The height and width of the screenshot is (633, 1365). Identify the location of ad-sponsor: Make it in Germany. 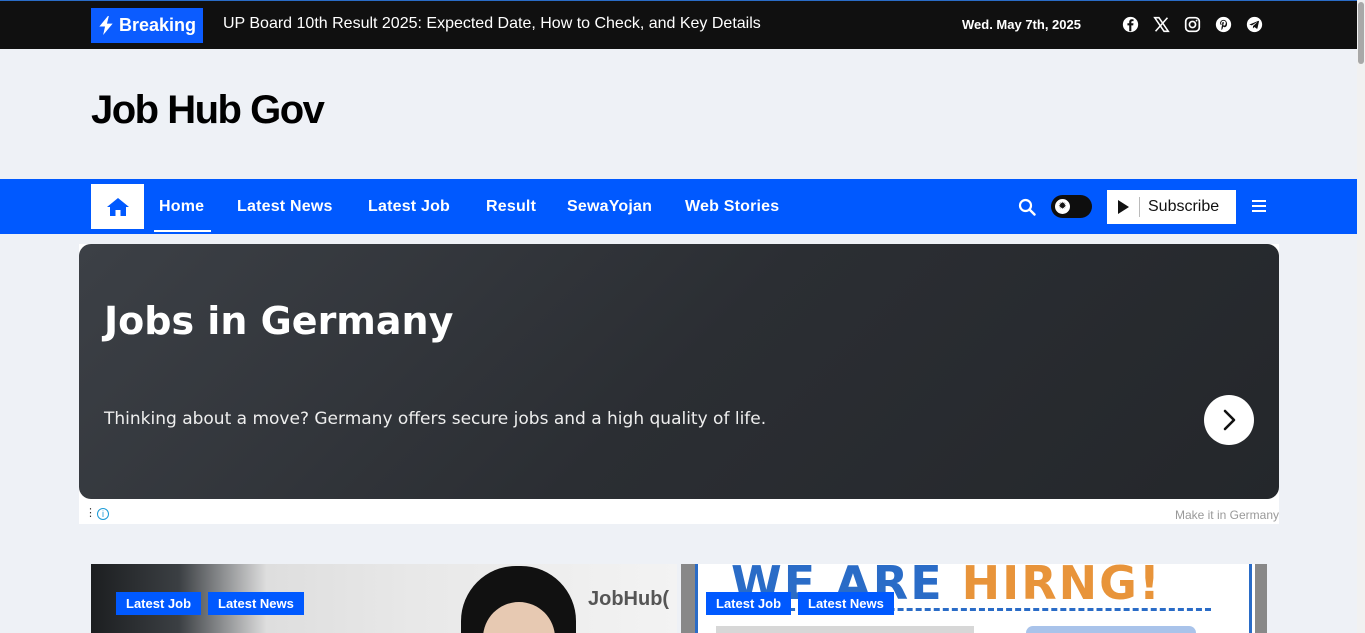
(1227, 515).